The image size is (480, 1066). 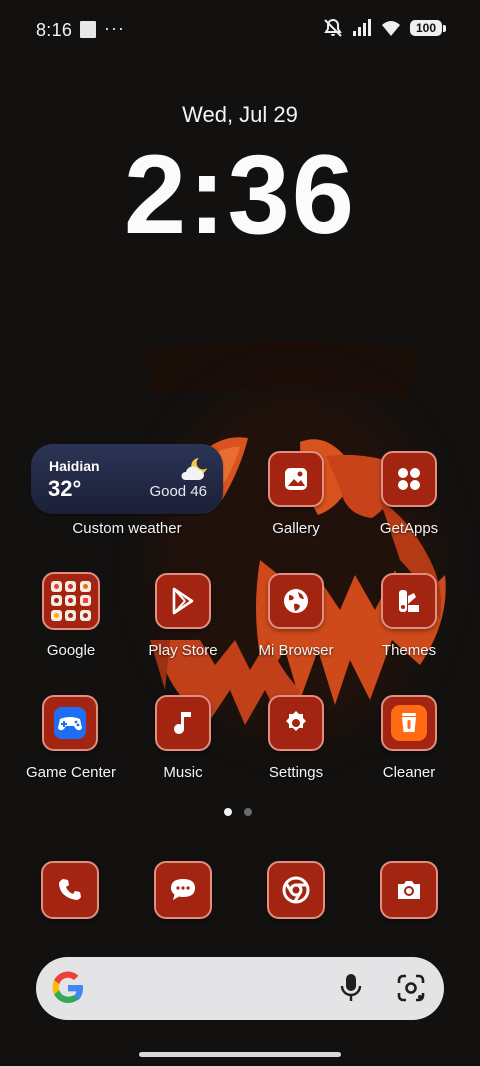 I want to click on assistant-icon, so click(x=71, y=615).